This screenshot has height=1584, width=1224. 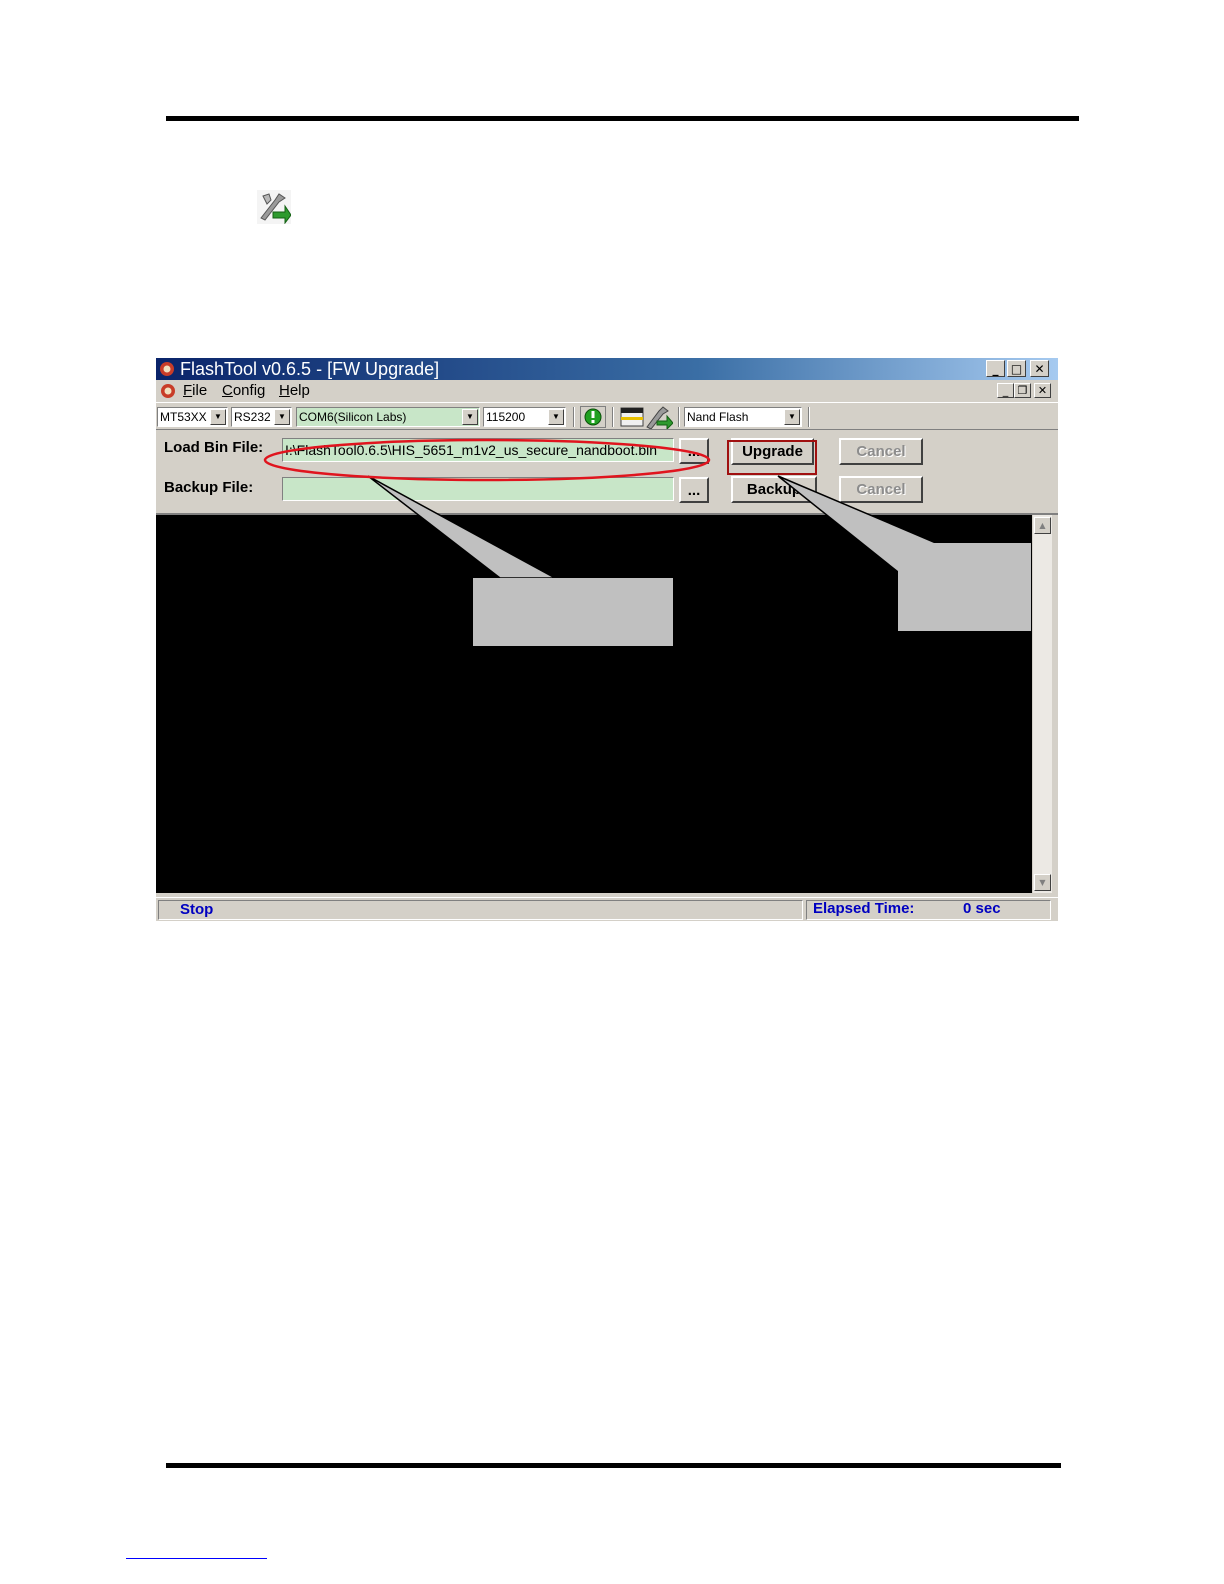 What do you see at coordinates (647, 542) in the screenshot?
I see `annotation-overlay` at bounding box center [647, 542].